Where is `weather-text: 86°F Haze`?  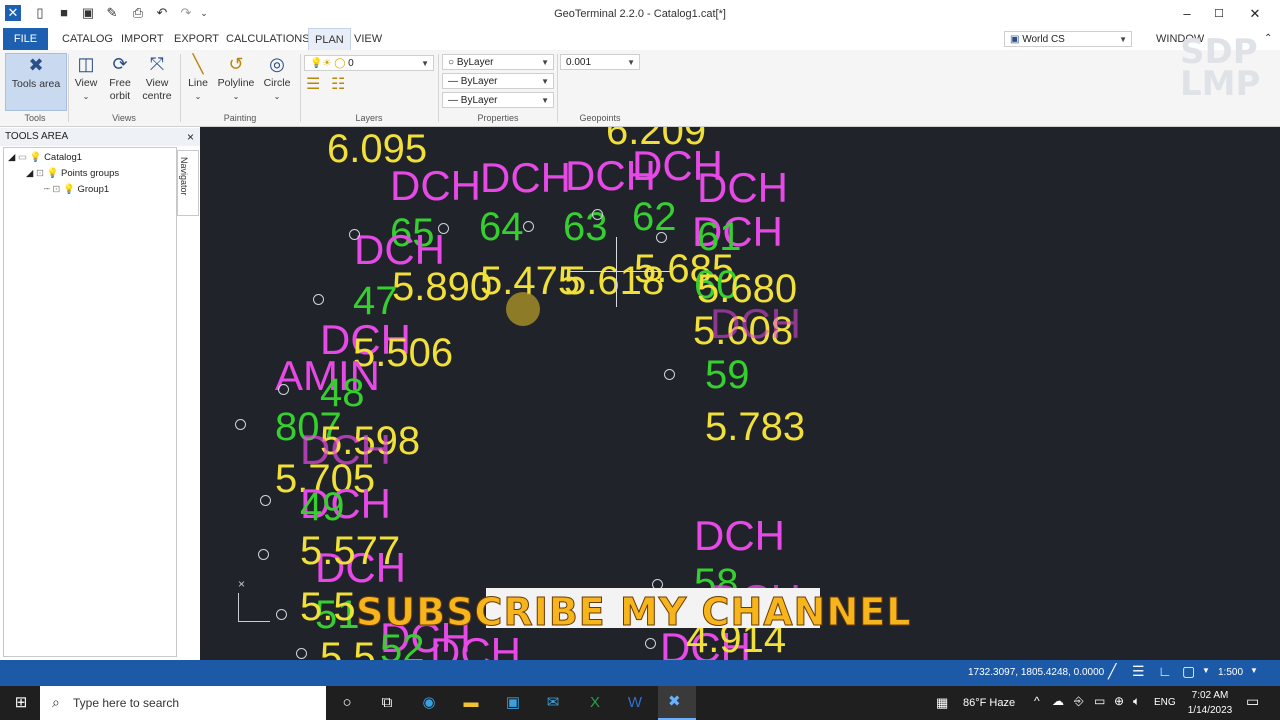 weather-text: 86°F Haze is located at coordinates (989, 703).